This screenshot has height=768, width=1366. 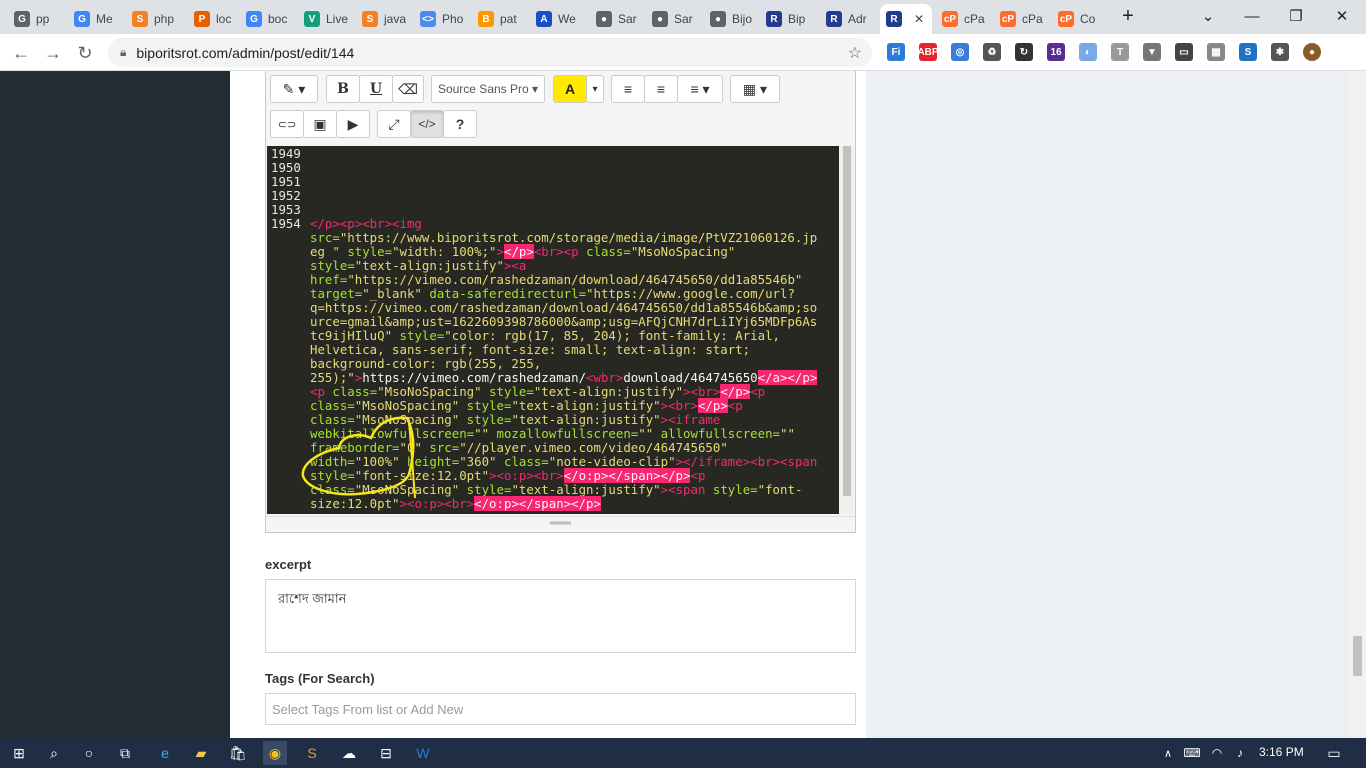 I want to click on extension-icon: ▼, so click(x=1152, y=52).